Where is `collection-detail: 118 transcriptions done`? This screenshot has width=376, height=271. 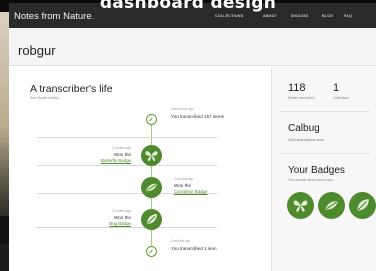
collection-detail: 118 transcriptions done is located at coordinates (306, 140).